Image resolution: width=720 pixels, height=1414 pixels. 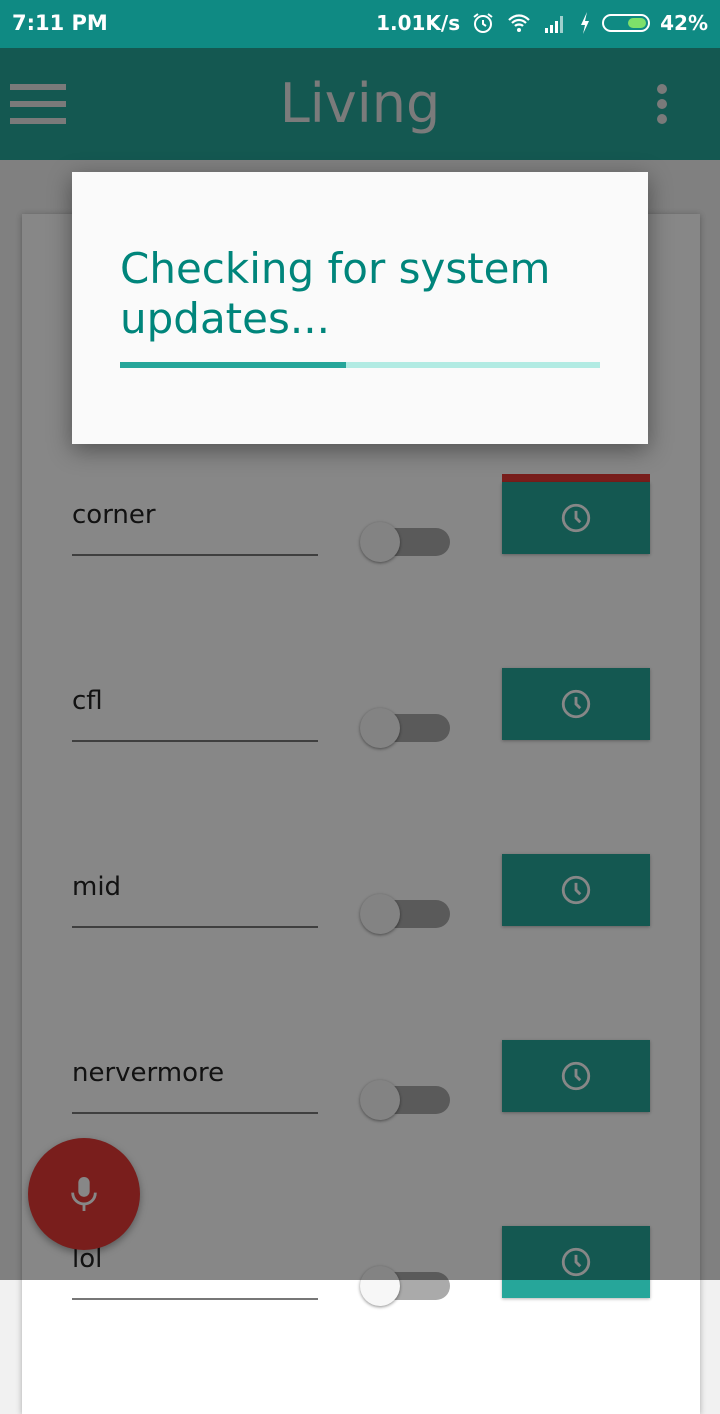 I want to click on status-bar: 7:11 PM 1.01K/s 42%, so click(x=360, y=24).